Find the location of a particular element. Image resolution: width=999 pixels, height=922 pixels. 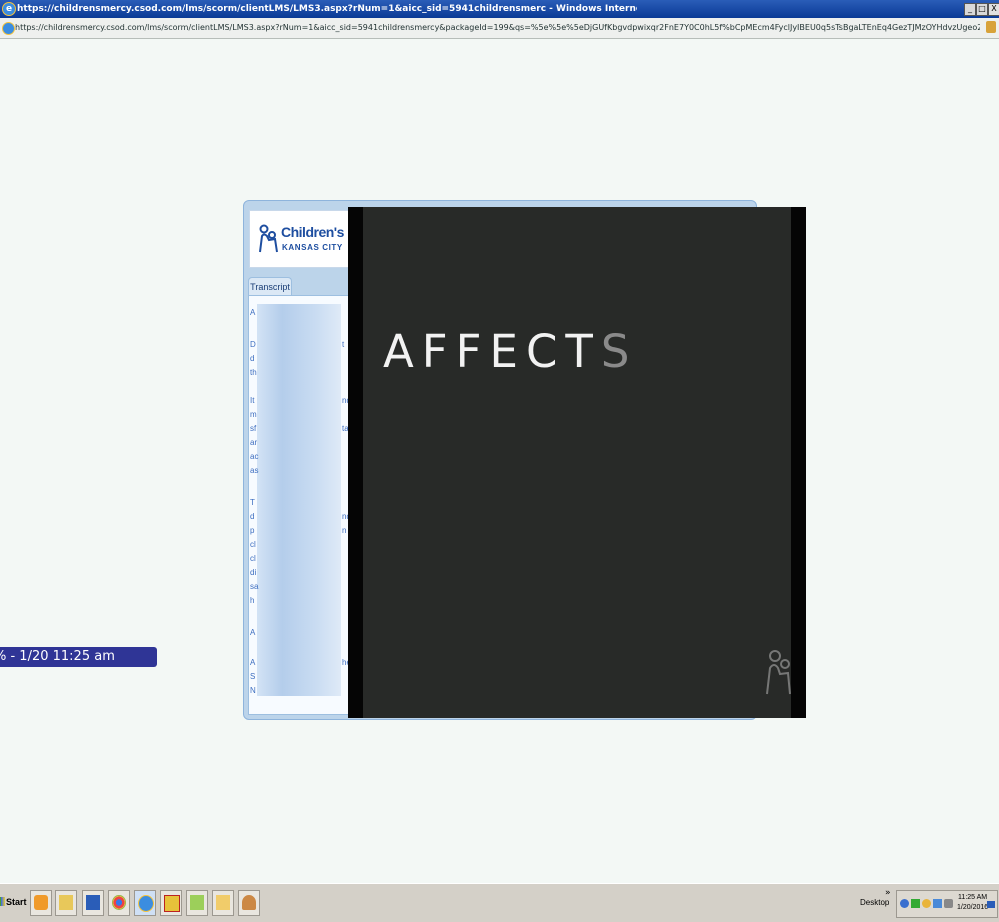

childrens-mercy-logo-icon is located at coordinates (268, 238).